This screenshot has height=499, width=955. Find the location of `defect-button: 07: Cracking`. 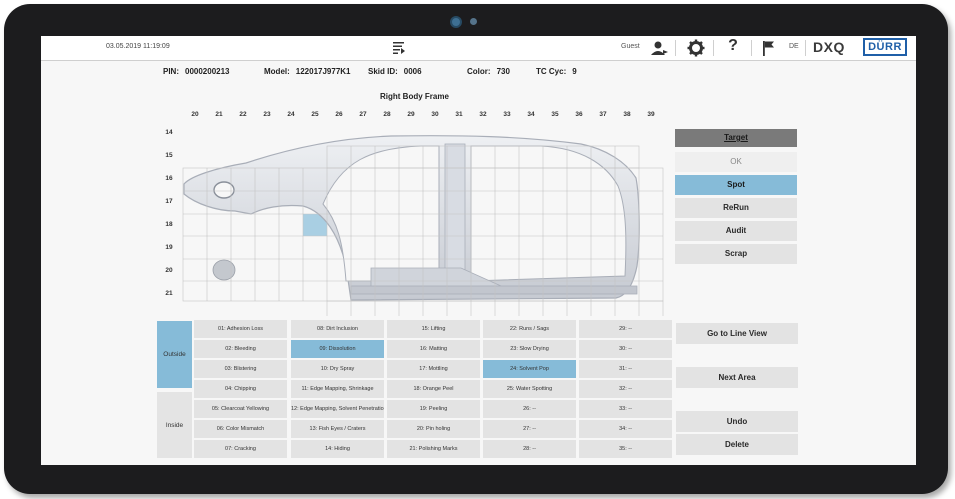

defect-button: 07: Cracking is located at coordinates (240, 449).